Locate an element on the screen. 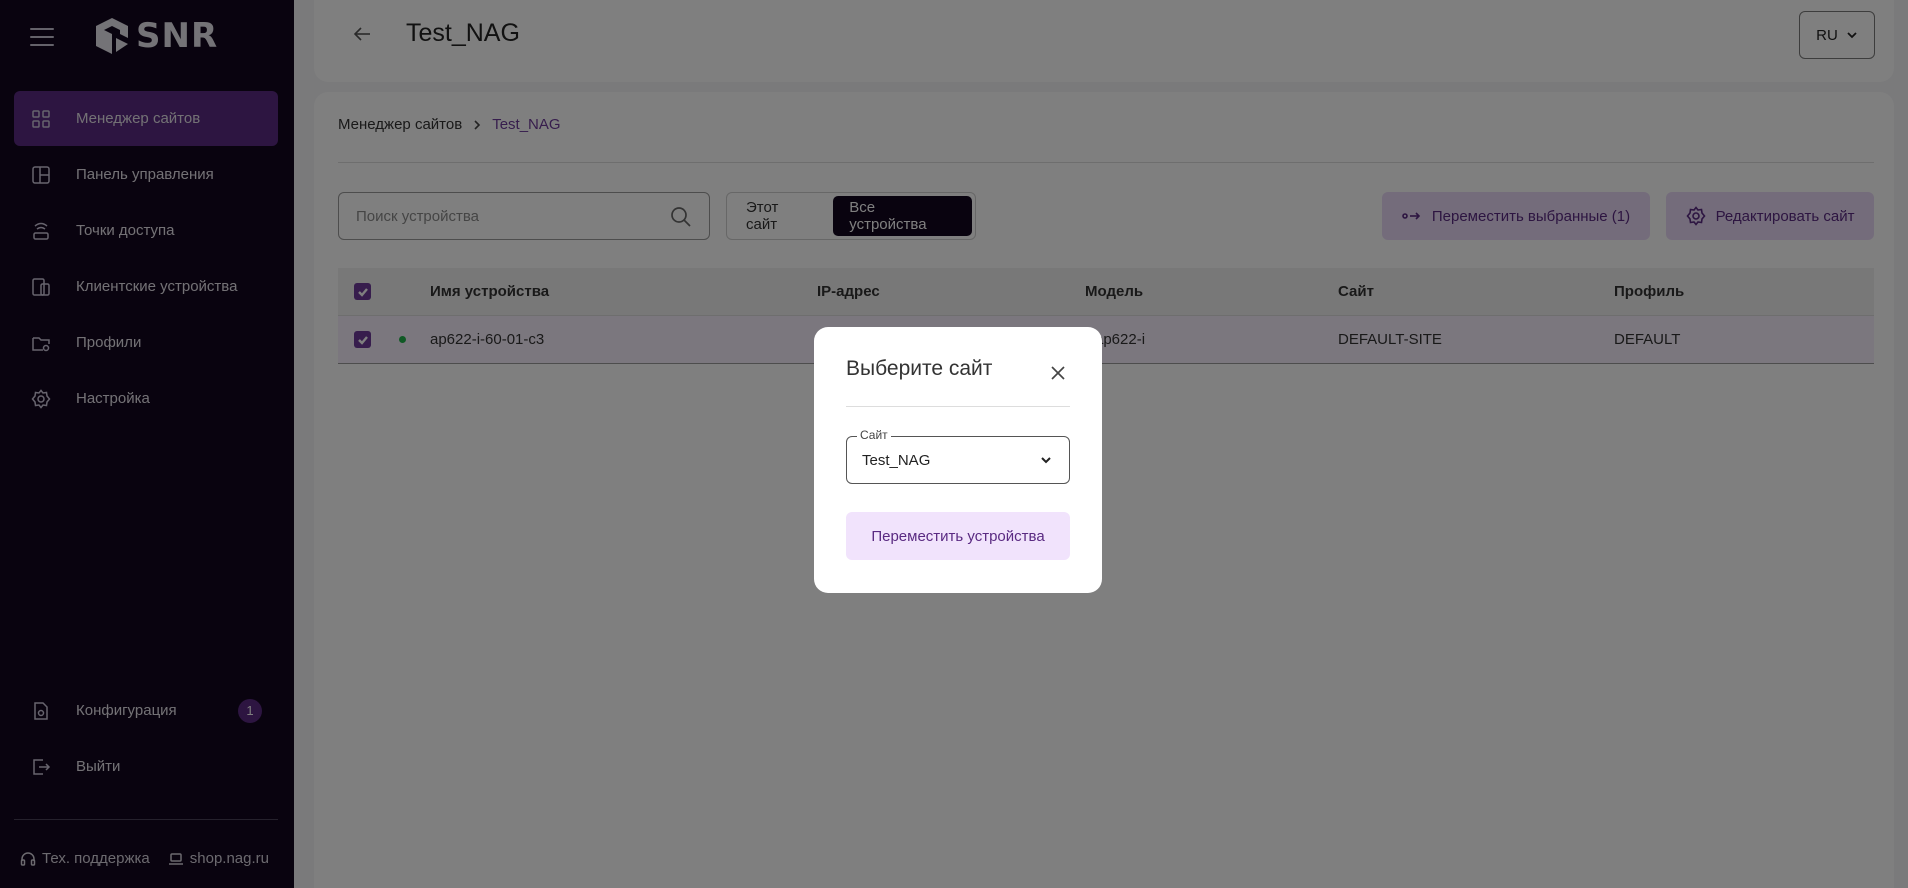 This screenshot has width=1908, height=888. site-select-label: Сайт is located at coordinates (874, 435).